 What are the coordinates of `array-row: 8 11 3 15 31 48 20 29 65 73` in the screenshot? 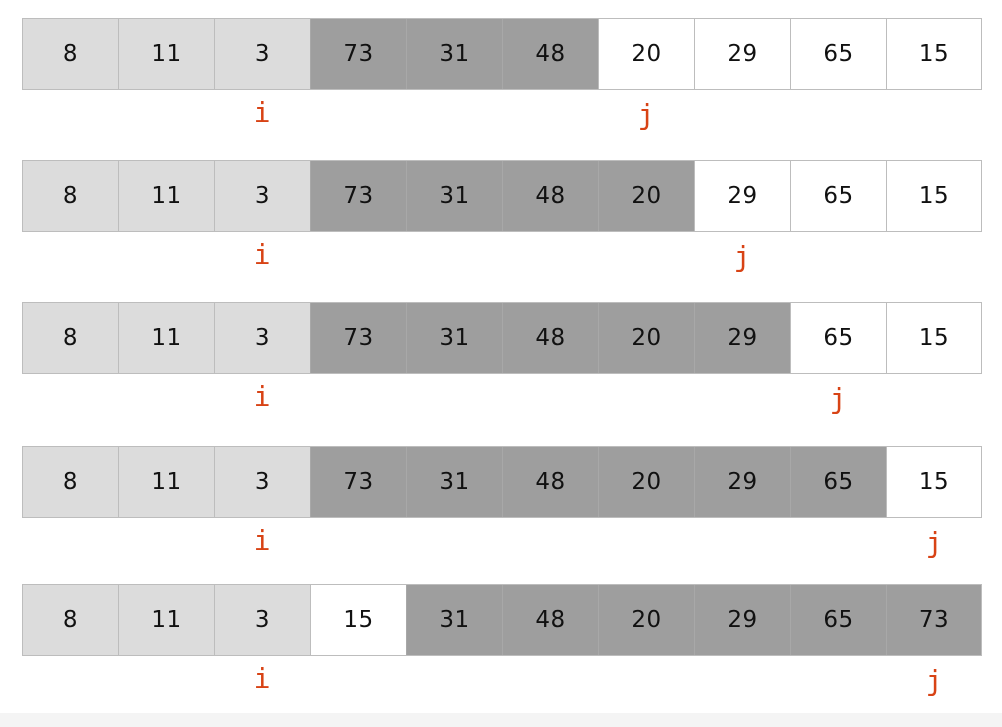 It's located at (502, 620).